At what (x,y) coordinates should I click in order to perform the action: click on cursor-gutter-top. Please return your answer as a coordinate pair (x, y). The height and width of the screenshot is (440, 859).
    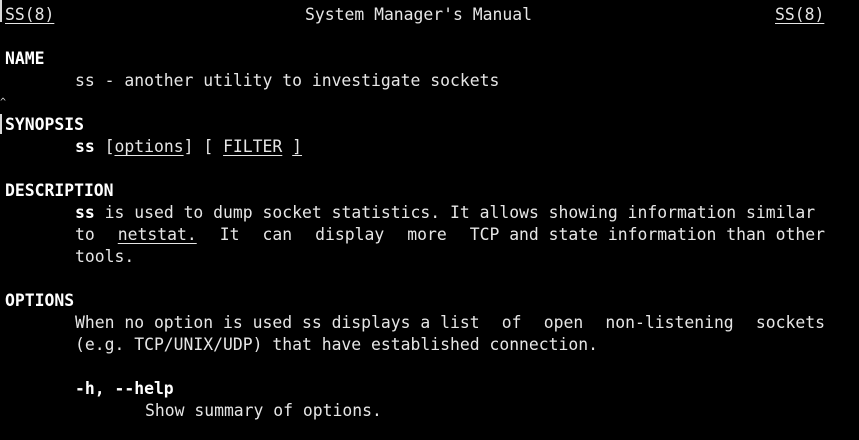
    Looking at the image, I should click on (1, 11).